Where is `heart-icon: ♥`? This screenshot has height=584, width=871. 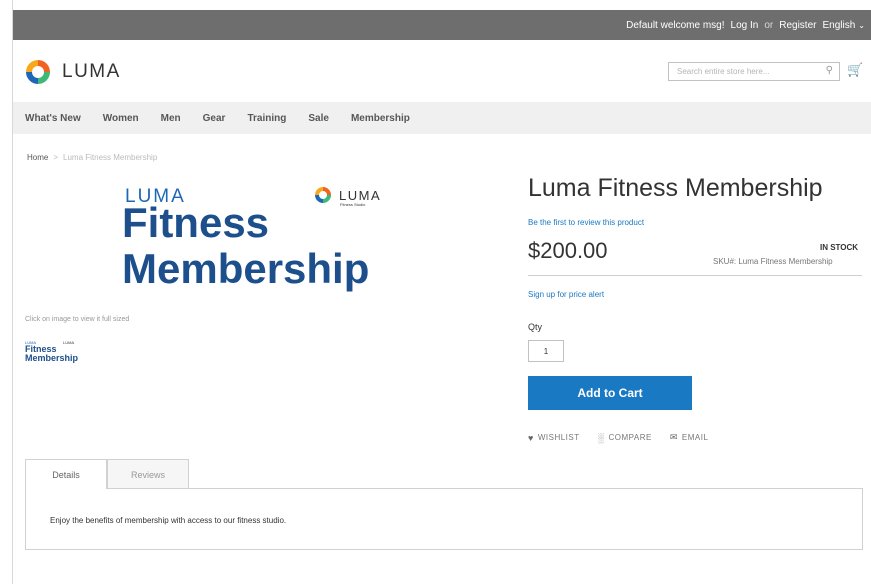 heart-icon: ♥ is located at coordinates (531, 437).